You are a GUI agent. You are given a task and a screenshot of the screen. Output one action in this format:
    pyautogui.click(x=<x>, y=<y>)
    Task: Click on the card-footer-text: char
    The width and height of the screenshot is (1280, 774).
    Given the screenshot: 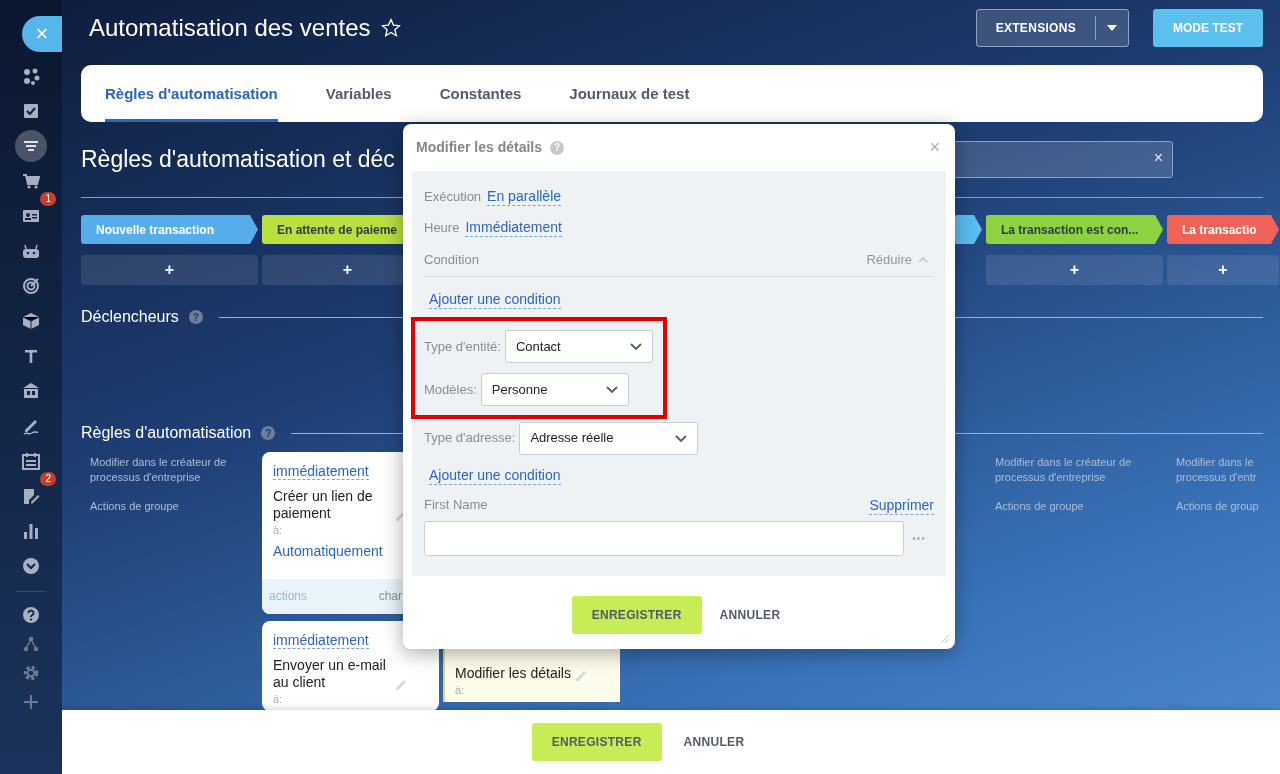 What is the action you would take?
    pyautogui.click(x=390, y=596)
    